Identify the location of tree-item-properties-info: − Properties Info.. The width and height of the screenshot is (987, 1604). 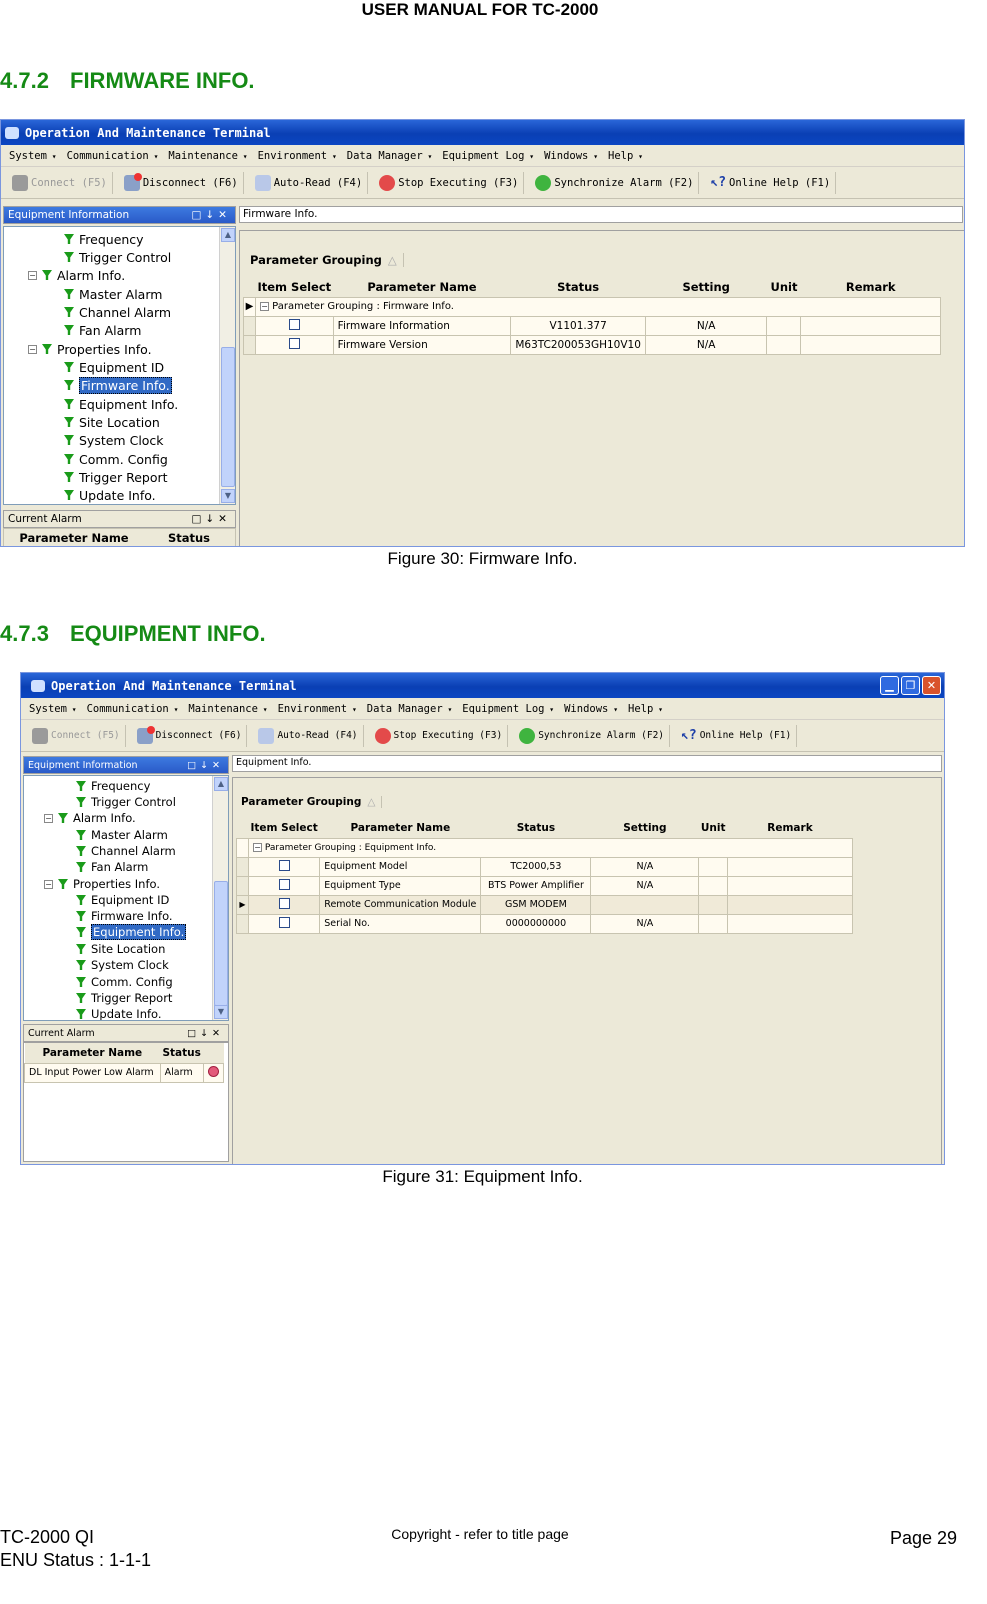
(90, 349).